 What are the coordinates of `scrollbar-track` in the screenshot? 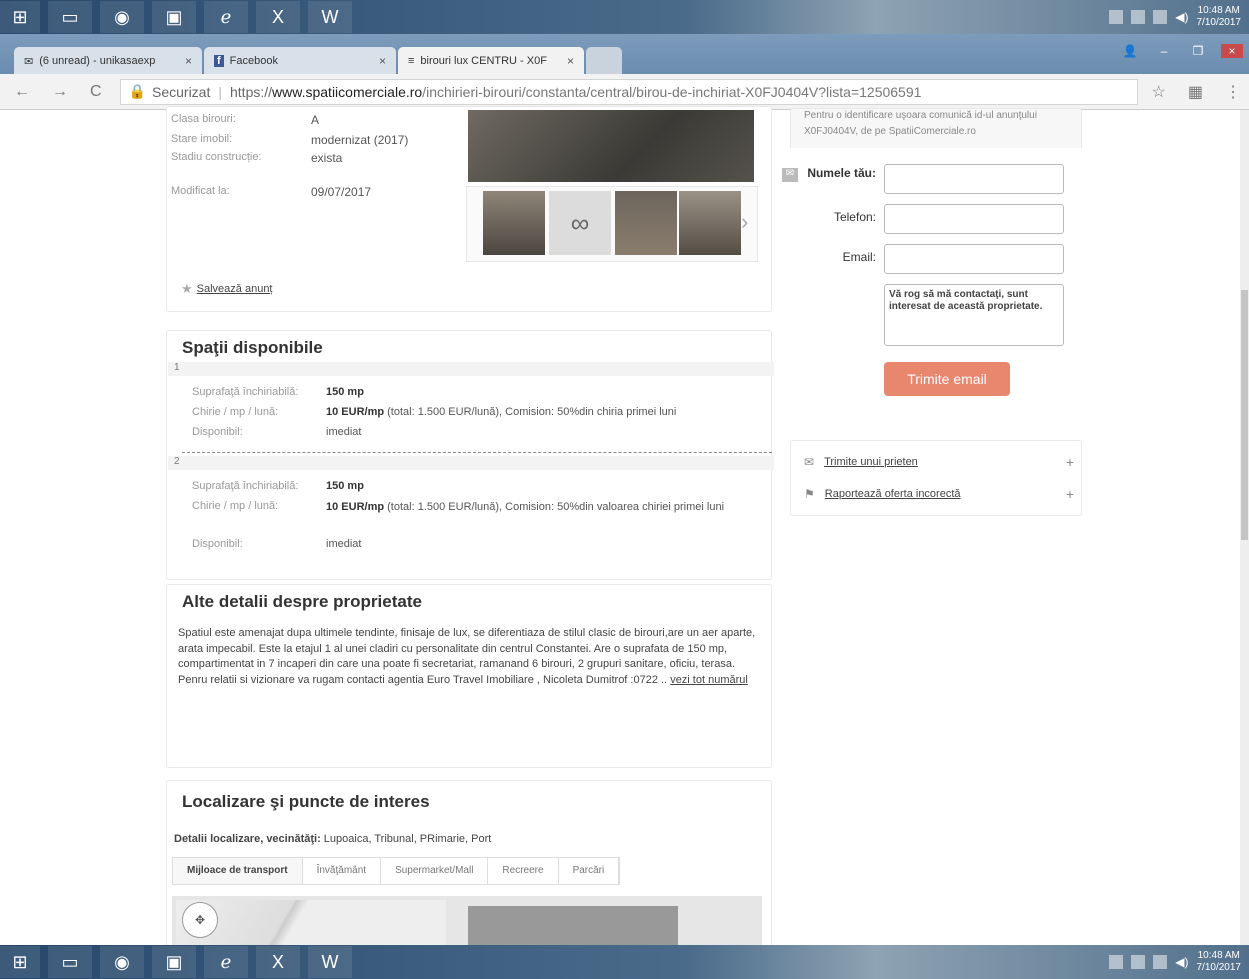 It's located at (1244, 527).